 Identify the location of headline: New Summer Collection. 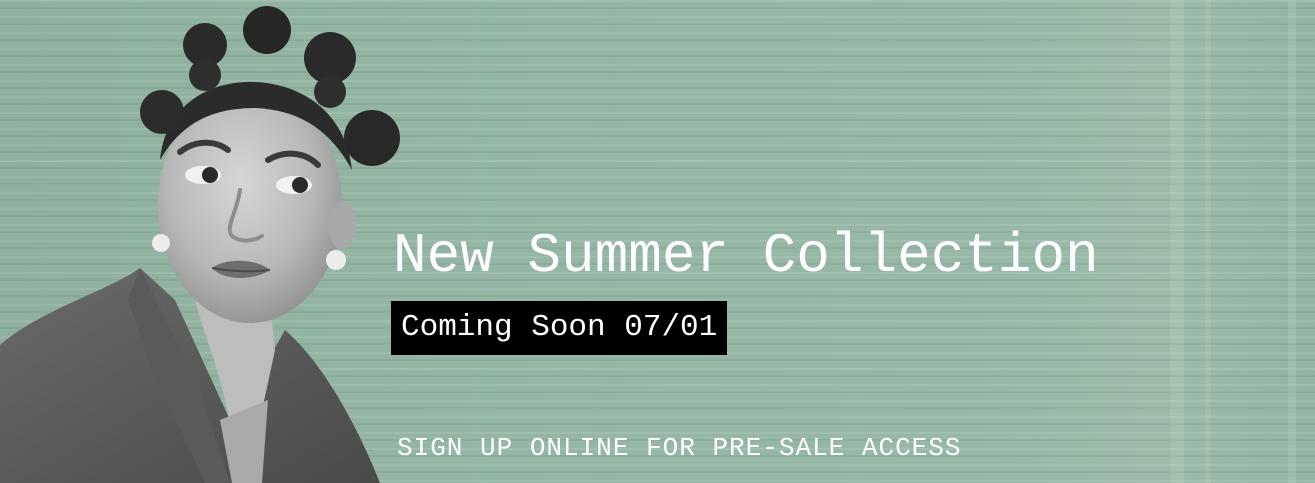
(746, 256).